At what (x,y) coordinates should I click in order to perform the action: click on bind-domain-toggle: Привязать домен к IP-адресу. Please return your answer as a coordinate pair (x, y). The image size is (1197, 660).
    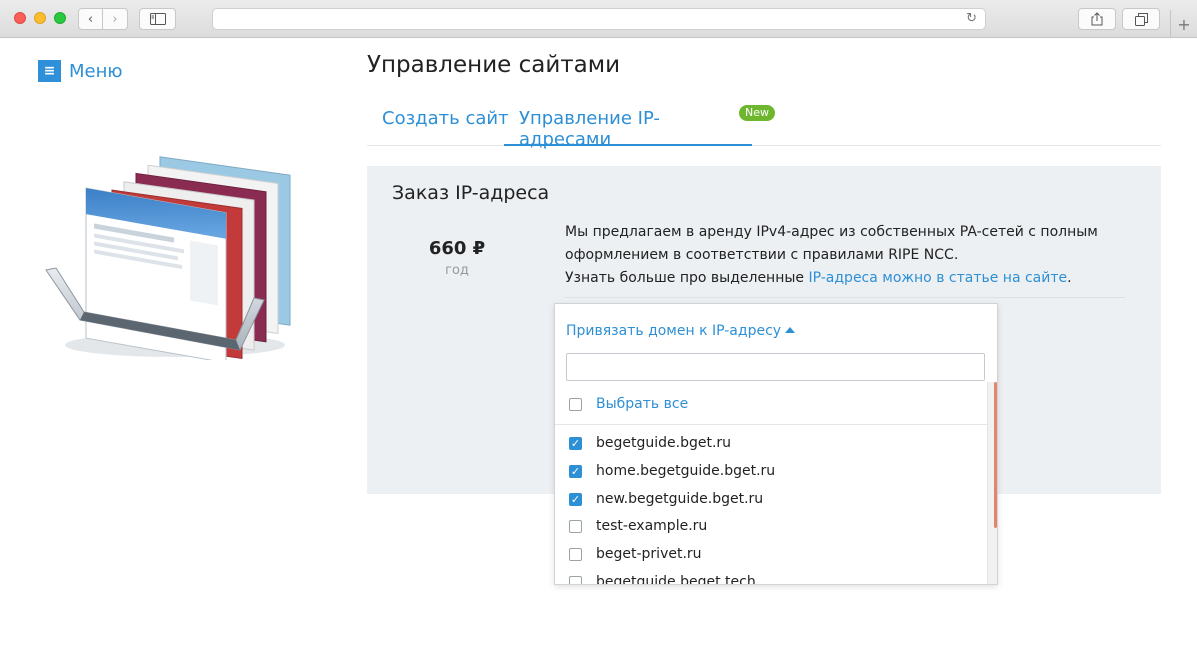
    Looking at the image, I should click on (681, 331).